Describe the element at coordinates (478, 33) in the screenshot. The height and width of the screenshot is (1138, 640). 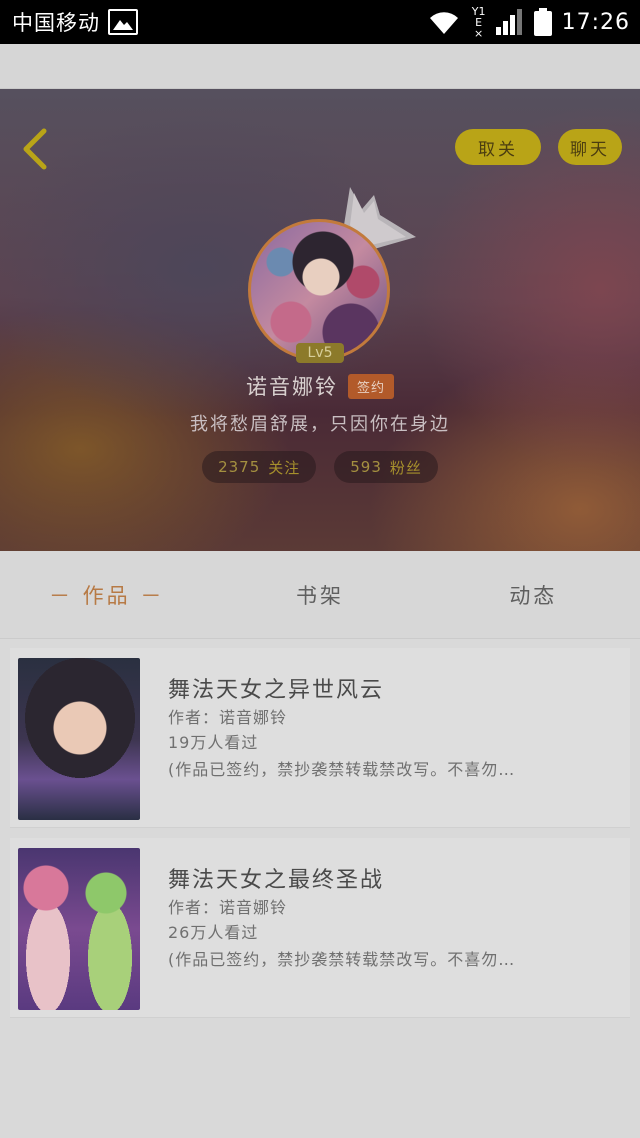
I see `network-type-bottom: ×` at that location.